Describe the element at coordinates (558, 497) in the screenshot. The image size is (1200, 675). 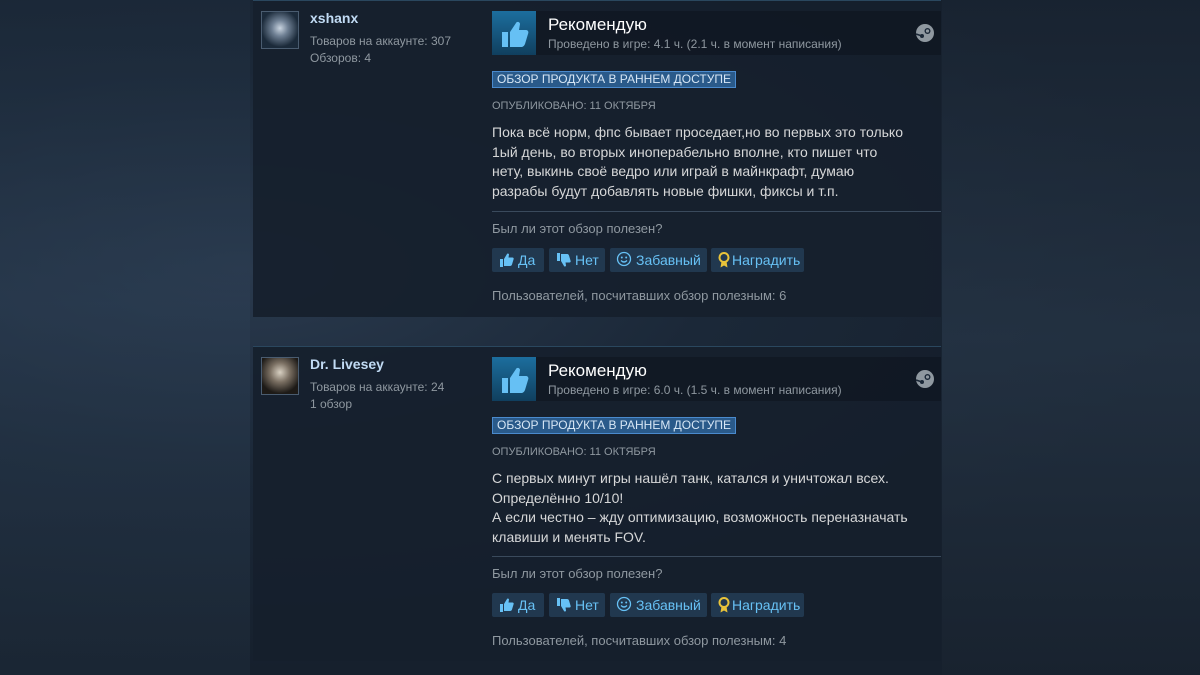
I see `review-text-line: Определённо 10/10!` at that location.